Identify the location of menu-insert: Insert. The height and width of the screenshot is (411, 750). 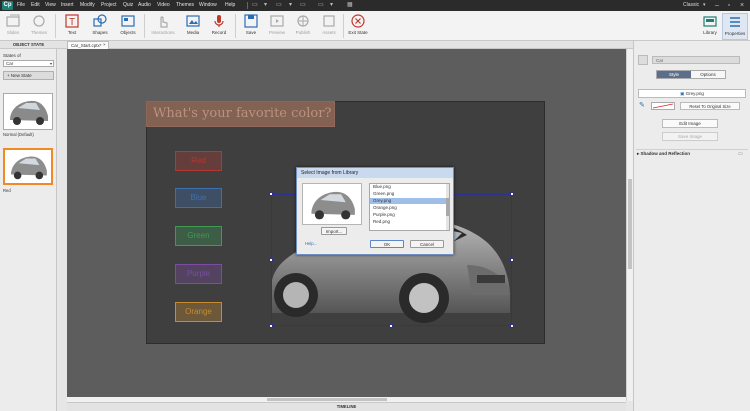
(67, 5).